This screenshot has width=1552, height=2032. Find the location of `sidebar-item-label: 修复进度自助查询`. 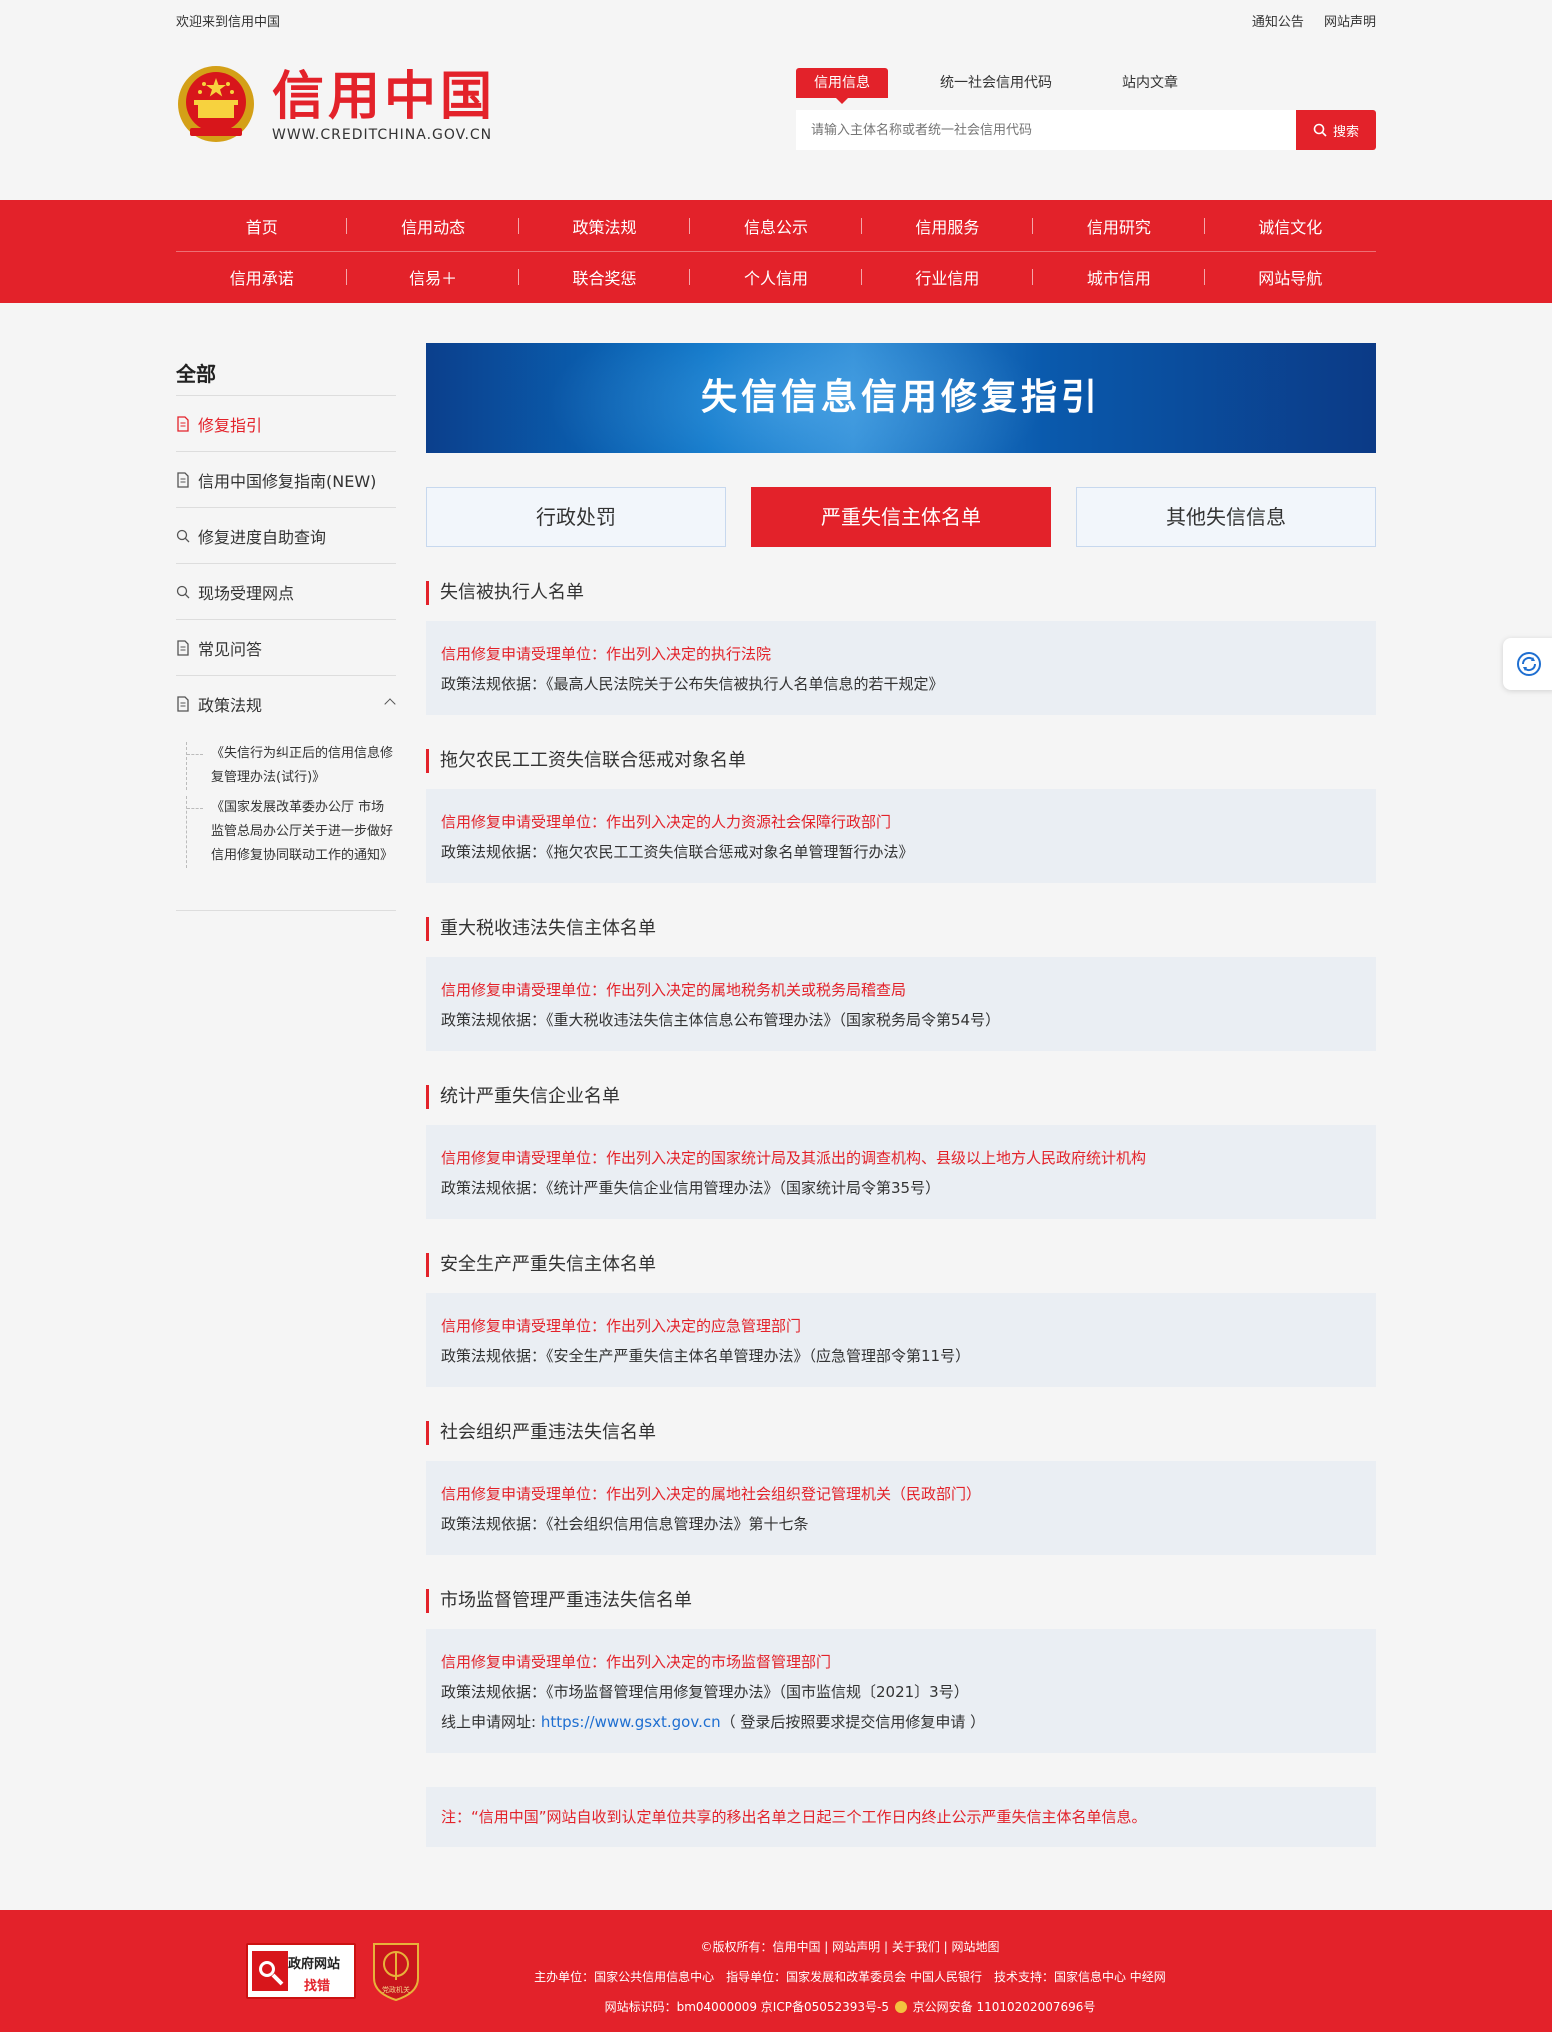

sidebar-item-label: 修复进度自助查询 is located at coordinates (262, 537).